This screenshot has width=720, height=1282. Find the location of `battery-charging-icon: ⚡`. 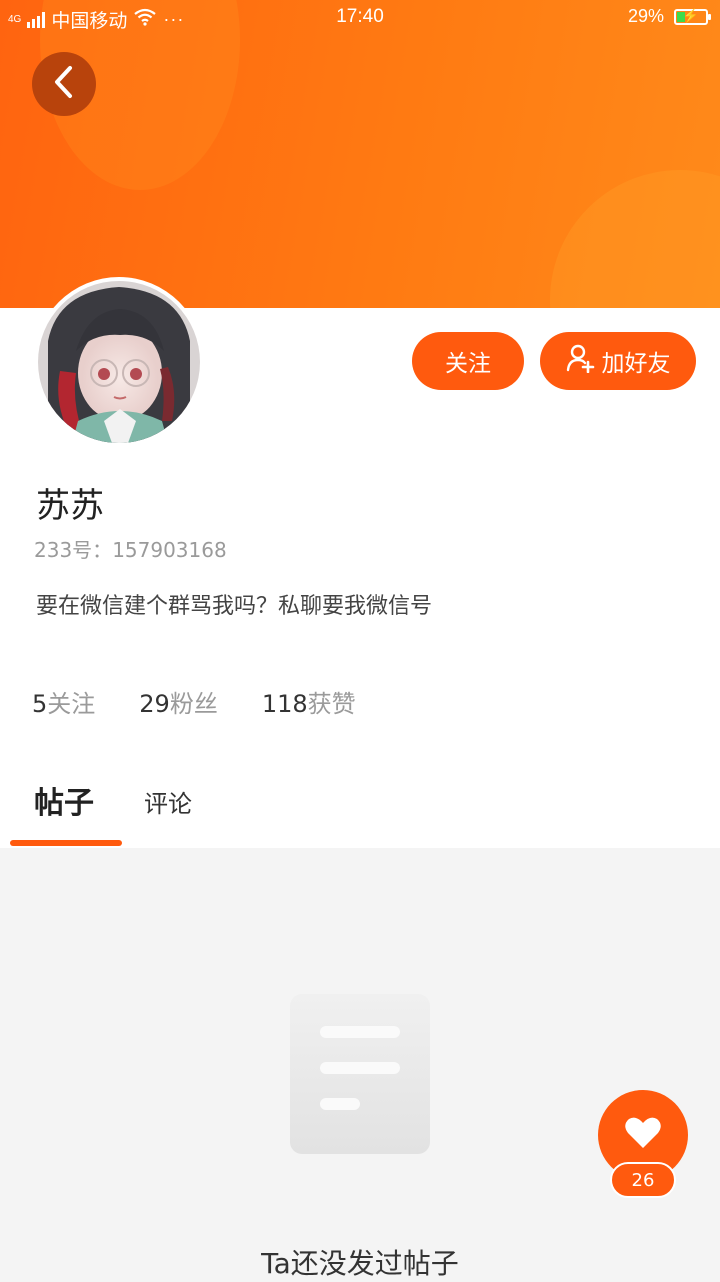

battery-charging-icon: ⚡ is located at coordinates (692, 16).